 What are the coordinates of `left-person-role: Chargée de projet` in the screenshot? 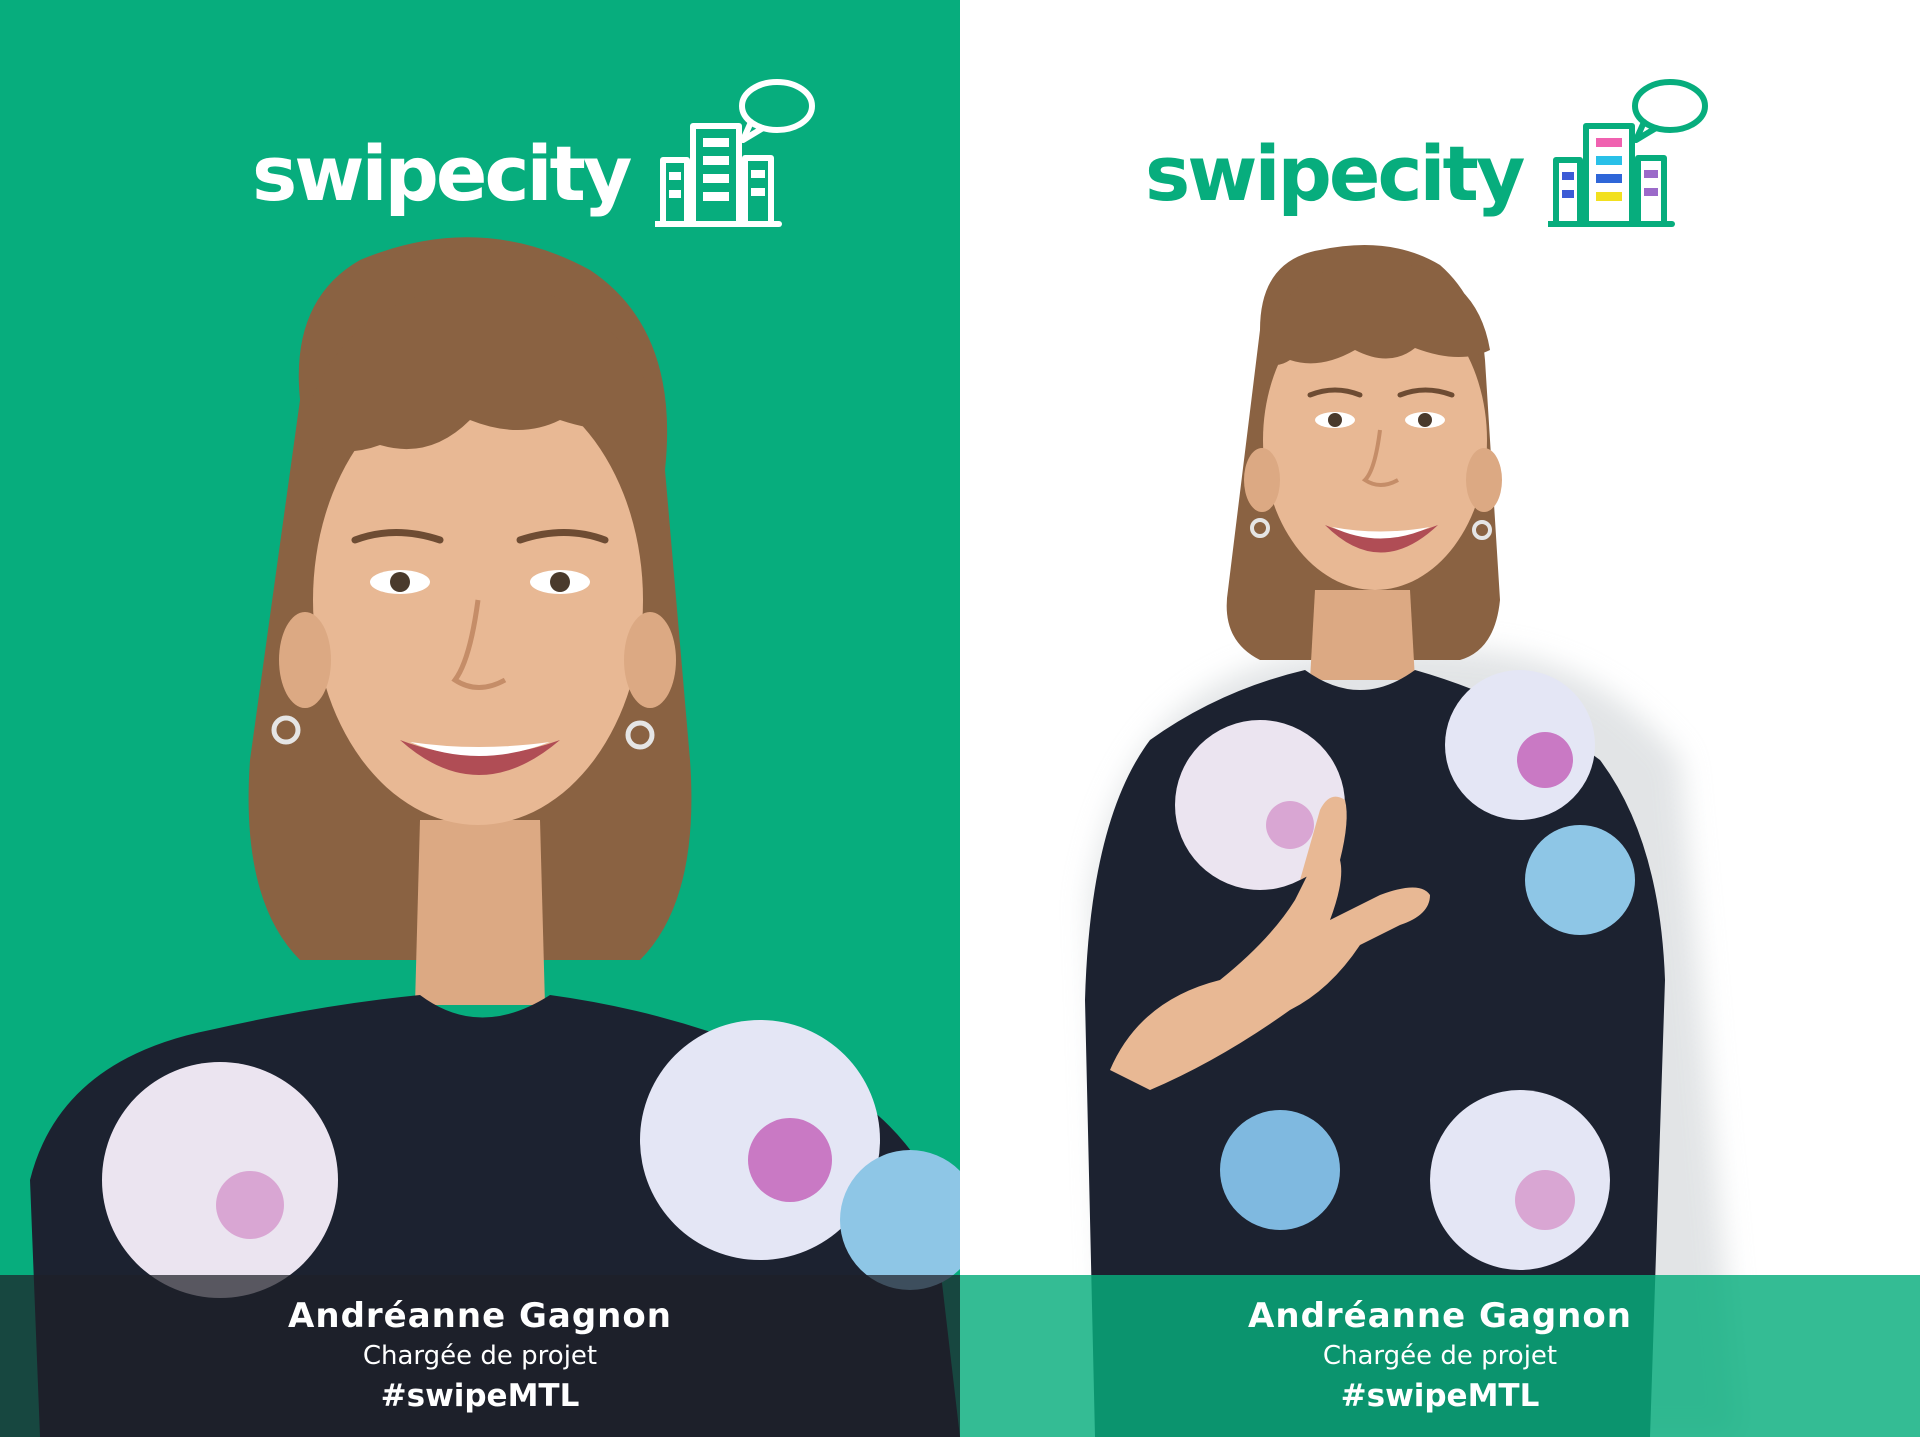 It's located at (480, 1355).